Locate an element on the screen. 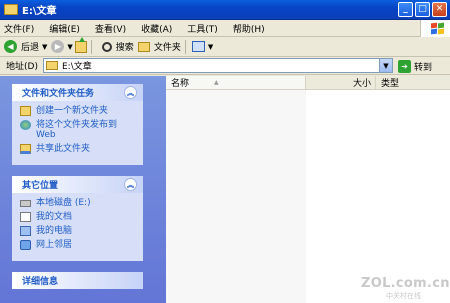 Image resolution: width=450 pixels, height=303 pixels. menu-view: 查看(V) is located at coordinates (110, 28).